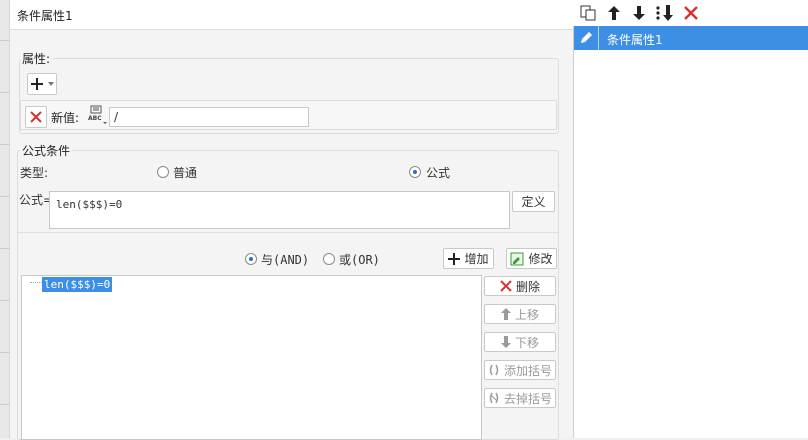 The image size is (808, 440). Describe the element at coordinates (517, 258) in the screenshot. I see `modify-icon` at that location.